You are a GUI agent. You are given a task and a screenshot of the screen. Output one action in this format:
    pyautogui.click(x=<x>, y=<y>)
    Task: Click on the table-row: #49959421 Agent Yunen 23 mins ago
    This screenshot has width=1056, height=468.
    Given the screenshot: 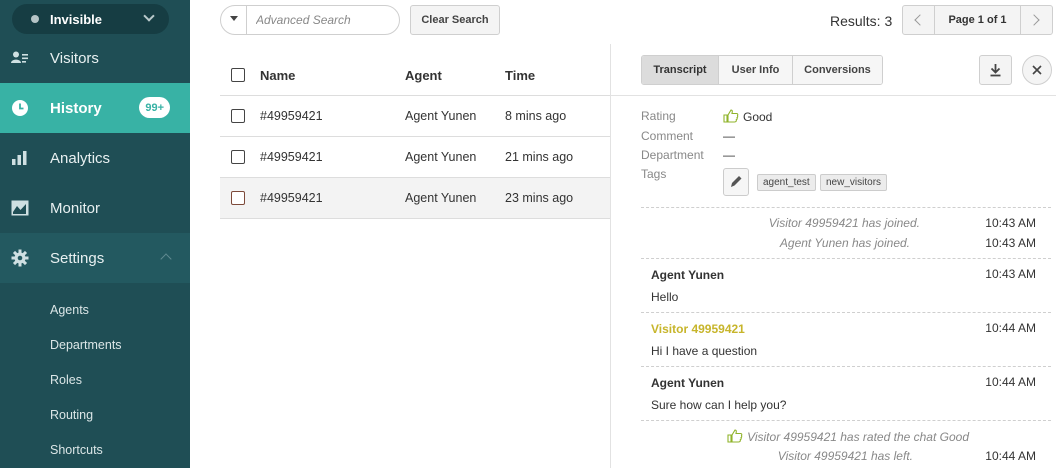 What is the action you would take?
    pyautogui.click(x=415, y=198)
    